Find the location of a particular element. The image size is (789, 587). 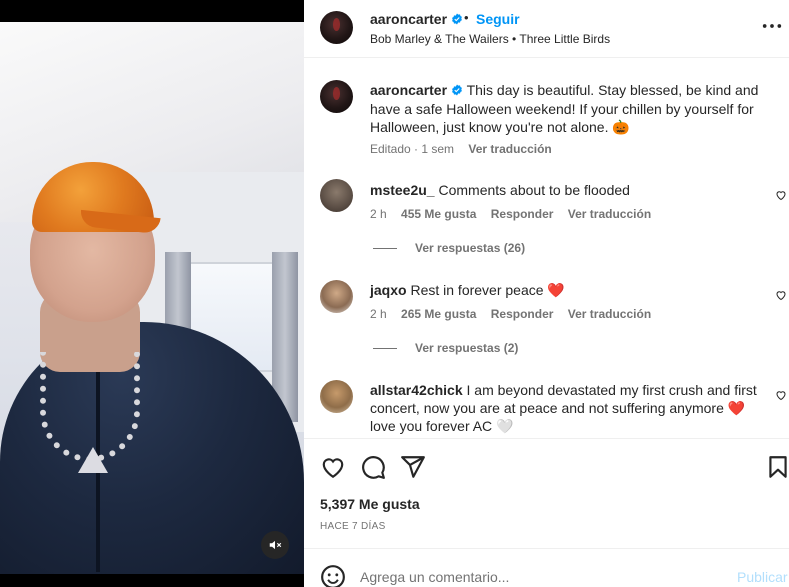

chain-necklace is located at coordinates (90, 407).